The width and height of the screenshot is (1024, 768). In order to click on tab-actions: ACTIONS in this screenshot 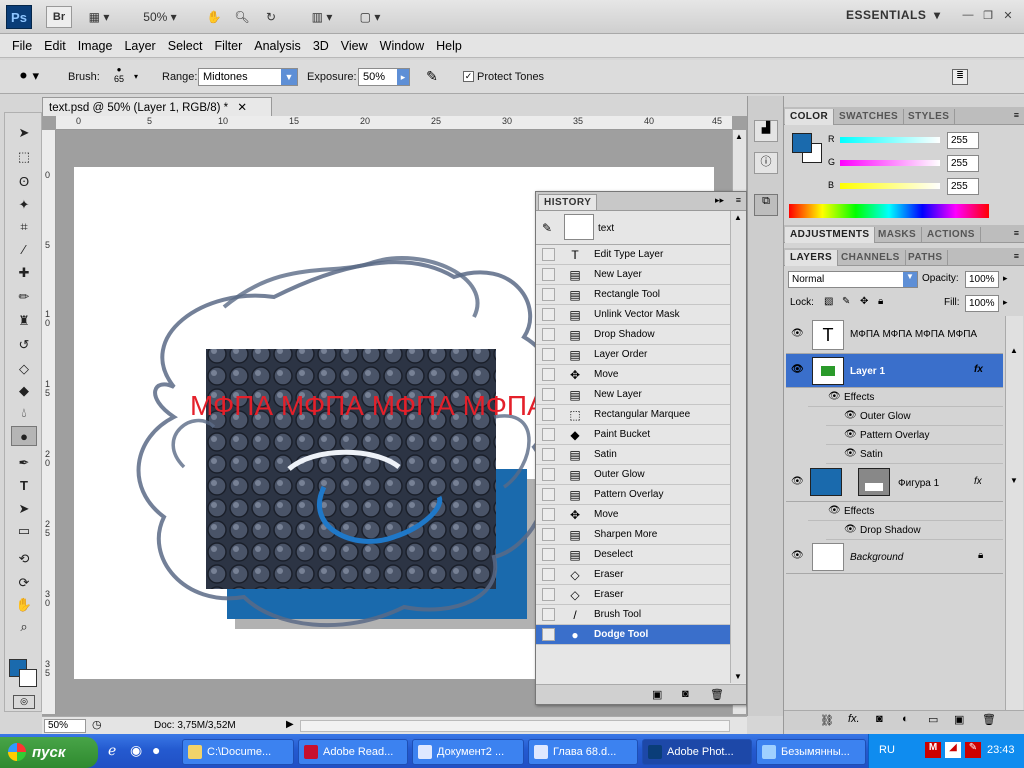, I will do `click(951, 235)`.